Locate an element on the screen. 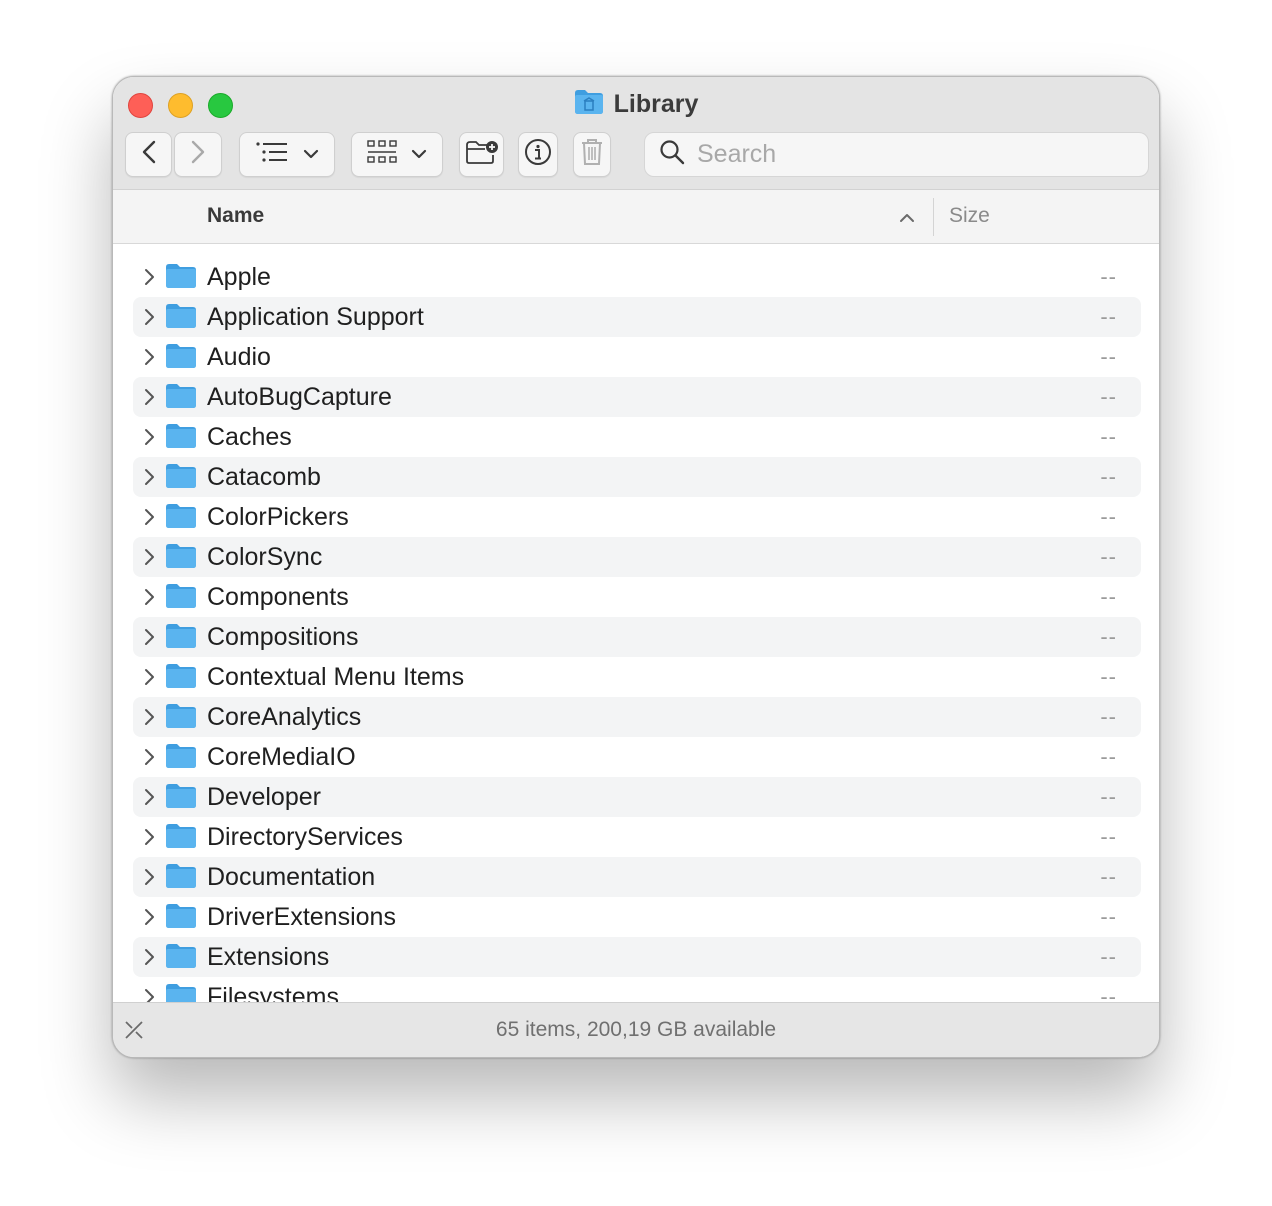  item-name: Filesystems is located at coordinates (273, 993).